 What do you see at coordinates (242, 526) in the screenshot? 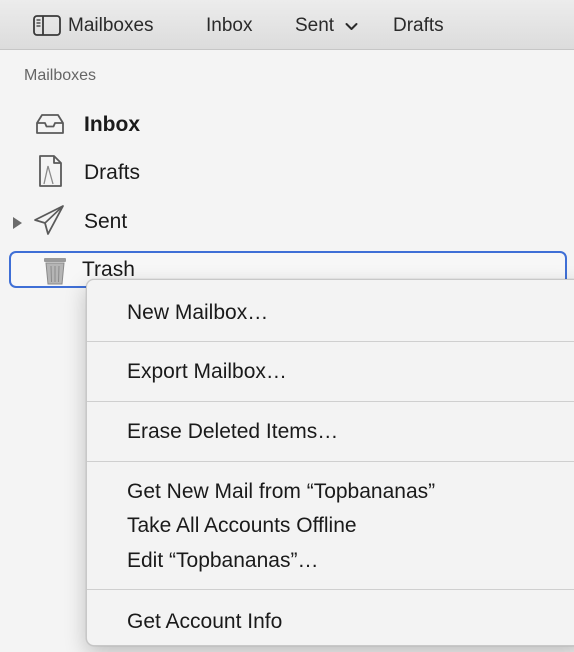
I see `menu-item-take-accounts-offline: Take All Accounts Offline` at bounding box center [242, 526].